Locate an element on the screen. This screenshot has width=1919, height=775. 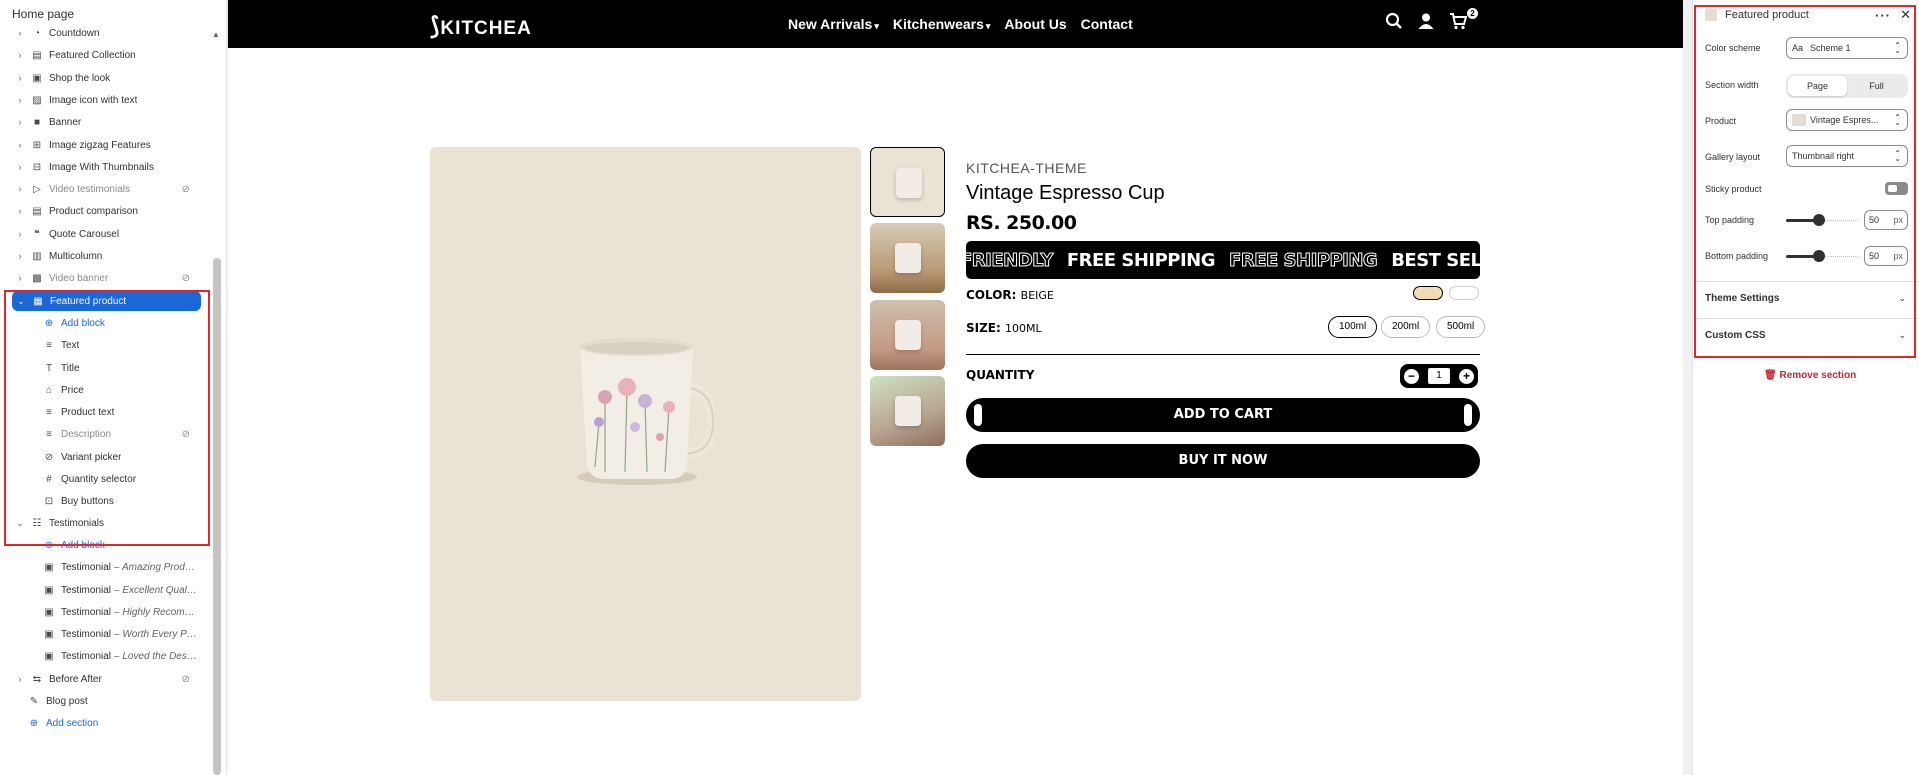
block-item: ⊘ Variant picker is located at coordinates (105, 457).